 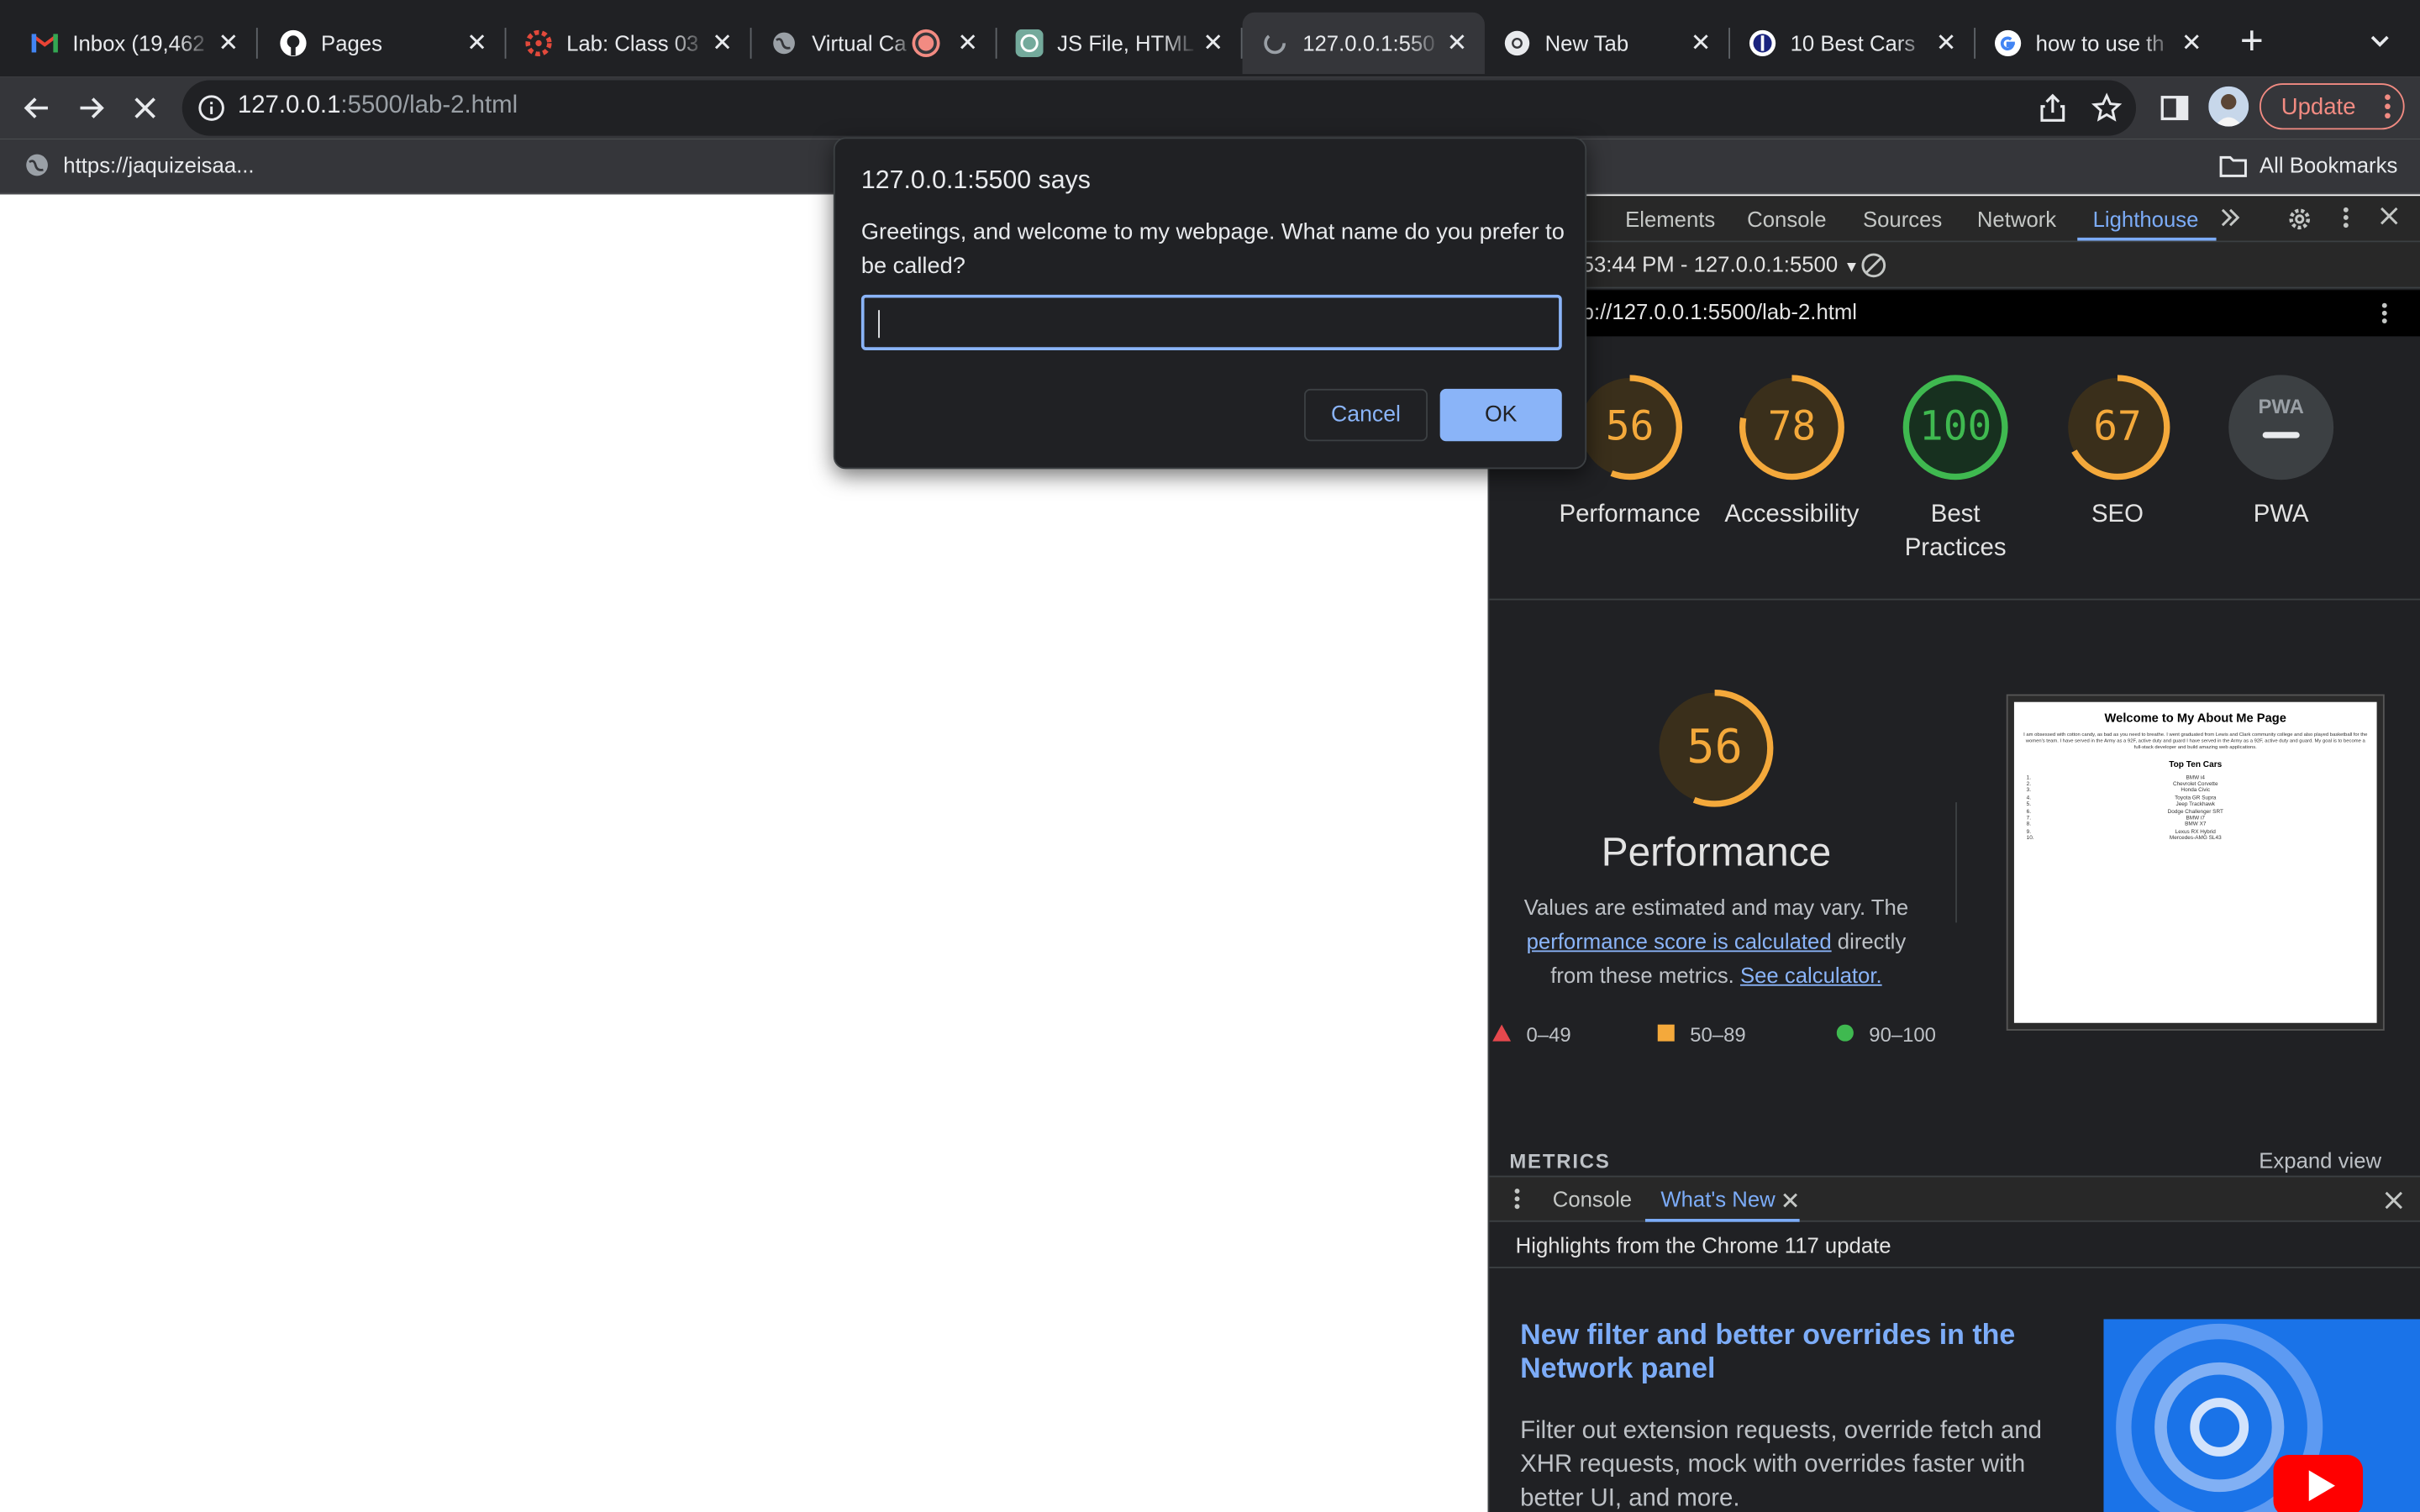 I want to click on list-number: 3., so click(x=2029, y=790).